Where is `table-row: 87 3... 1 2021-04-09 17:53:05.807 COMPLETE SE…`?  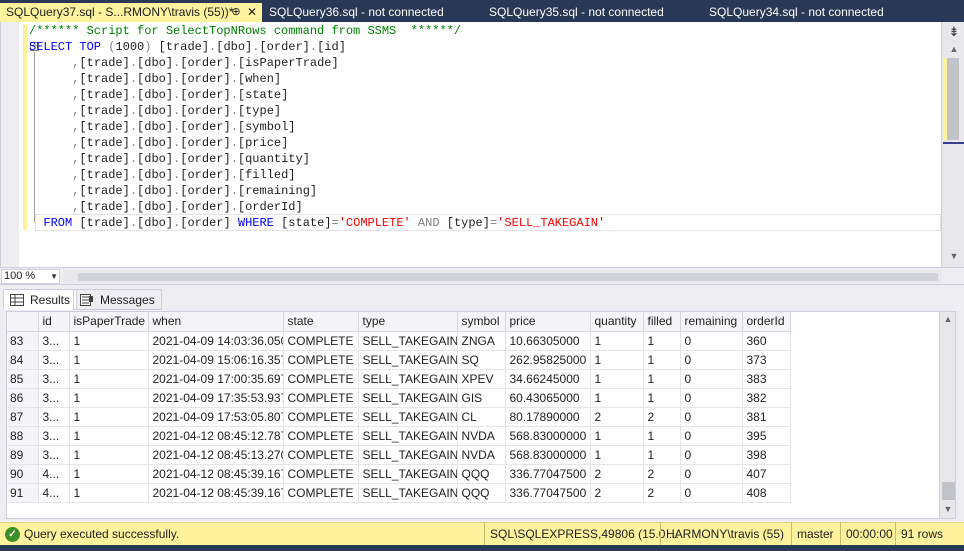 table-row: 87 3... 1 2021-04-09 17:53:05.807 COMPLETE SE… is located at coordinates (399, 417).